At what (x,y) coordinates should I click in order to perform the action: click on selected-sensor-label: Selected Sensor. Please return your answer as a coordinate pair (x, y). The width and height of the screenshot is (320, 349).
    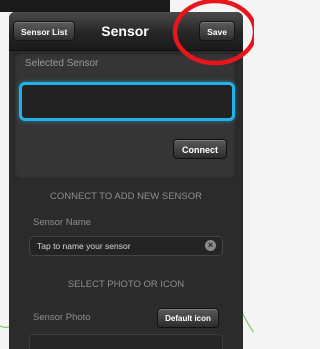
    Looking at the image, I should click on (62, 63).